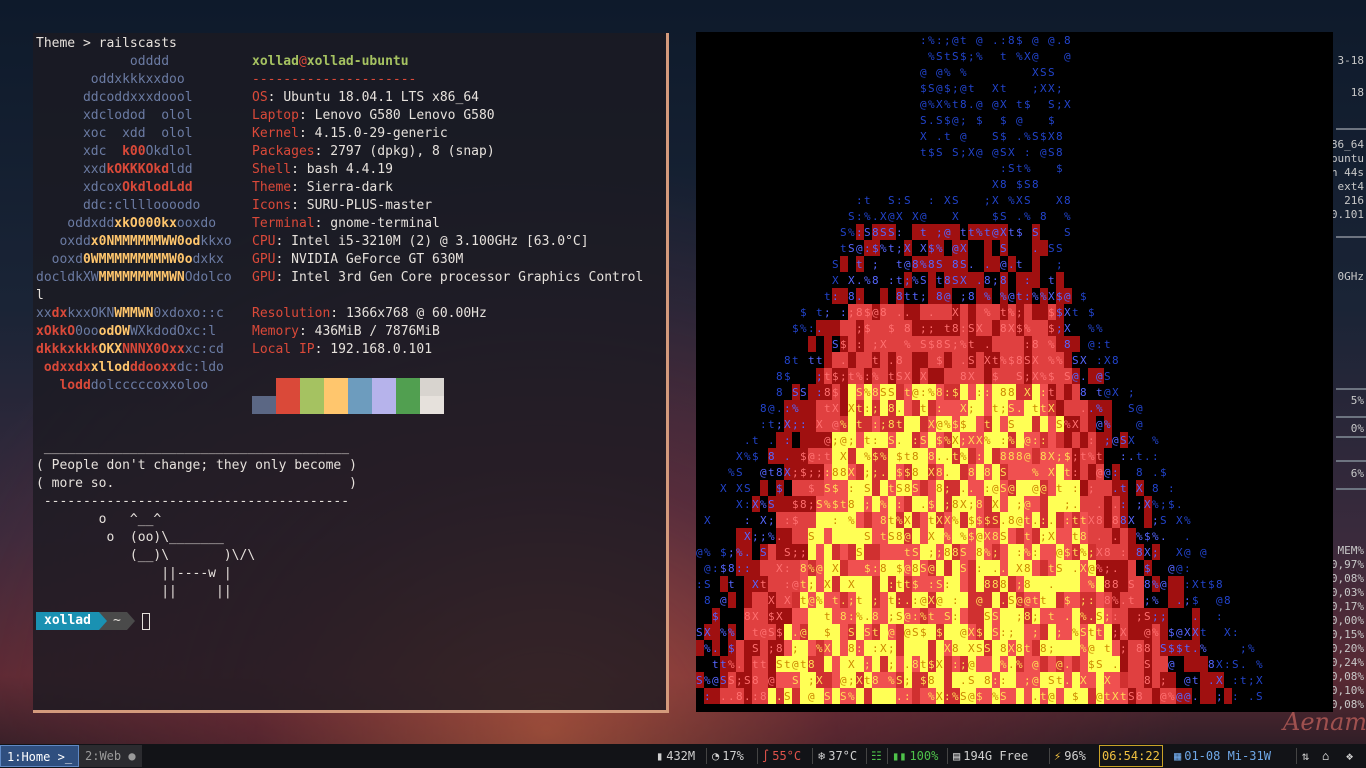  What do you see at coordinates (1305, 756) in the screenshot?
I see `tray-sync-icon: ⇅` at bounding box center [1305, 756].